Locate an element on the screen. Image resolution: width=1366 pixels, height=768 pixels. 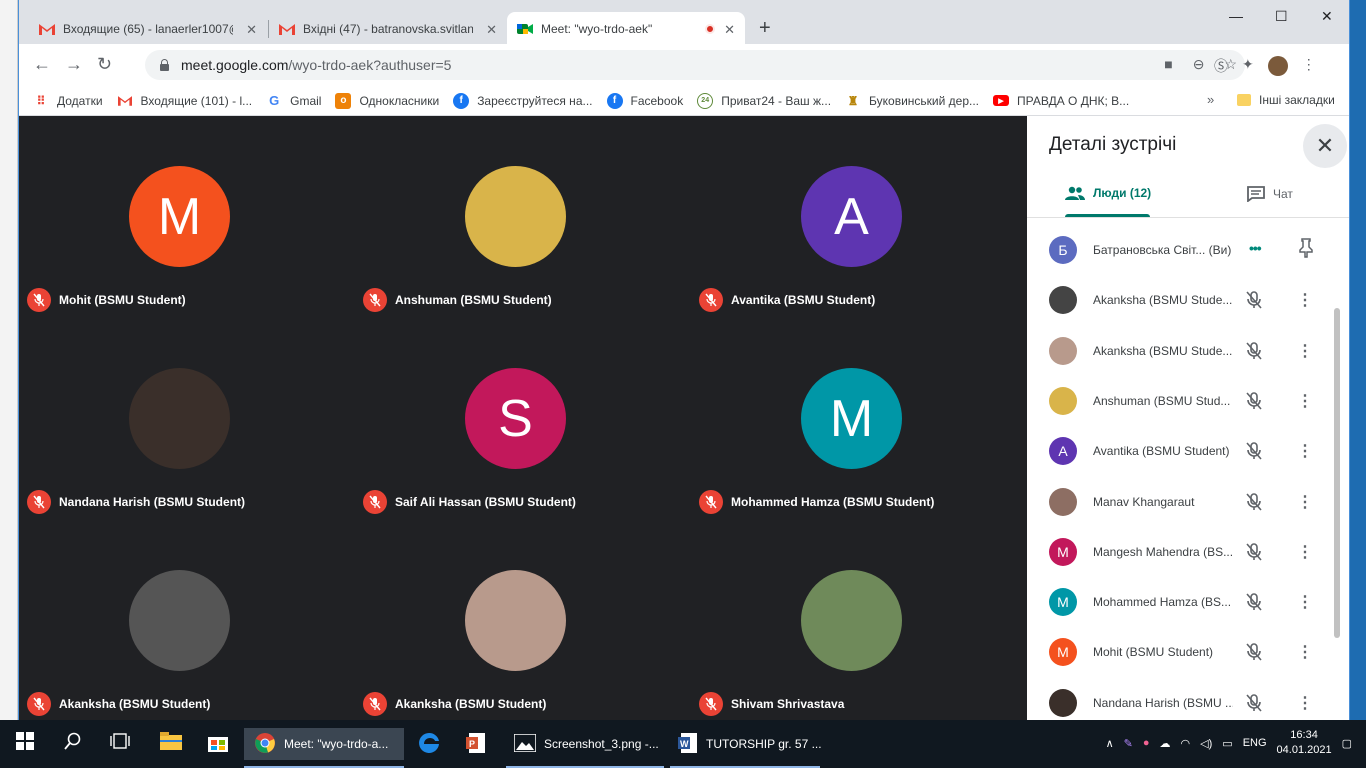
back-button: ← is located at coordinates (42, 64).